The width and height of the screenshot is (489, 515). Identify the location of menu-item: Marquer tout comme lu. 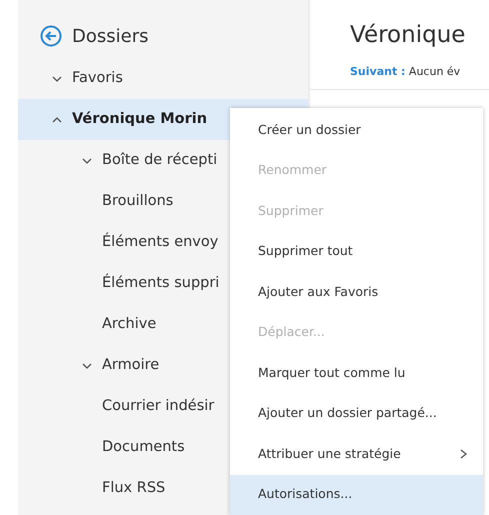
(356, 373).